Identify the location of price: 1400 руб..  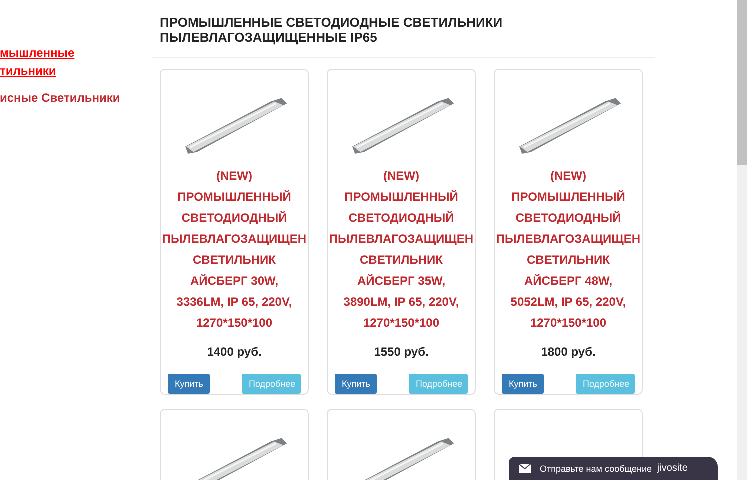
(234, 352).